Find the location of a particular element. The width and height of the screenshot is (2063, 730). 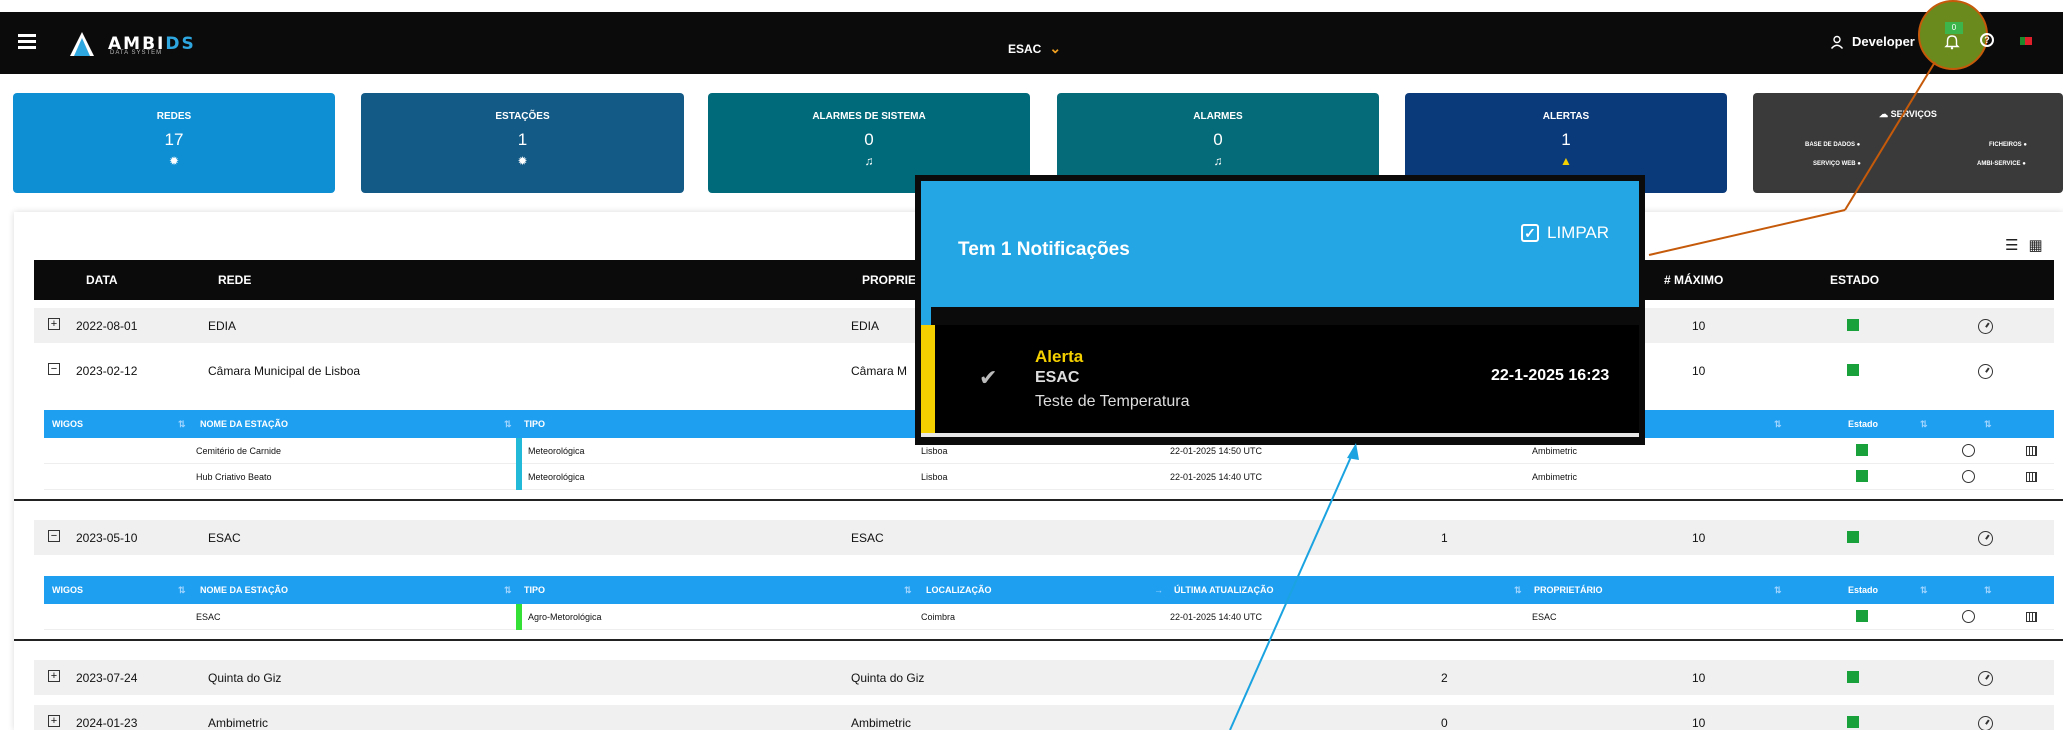

card-estacoes: ESTAÇÕES 1 ✹ is located at coordinates (522, 143).